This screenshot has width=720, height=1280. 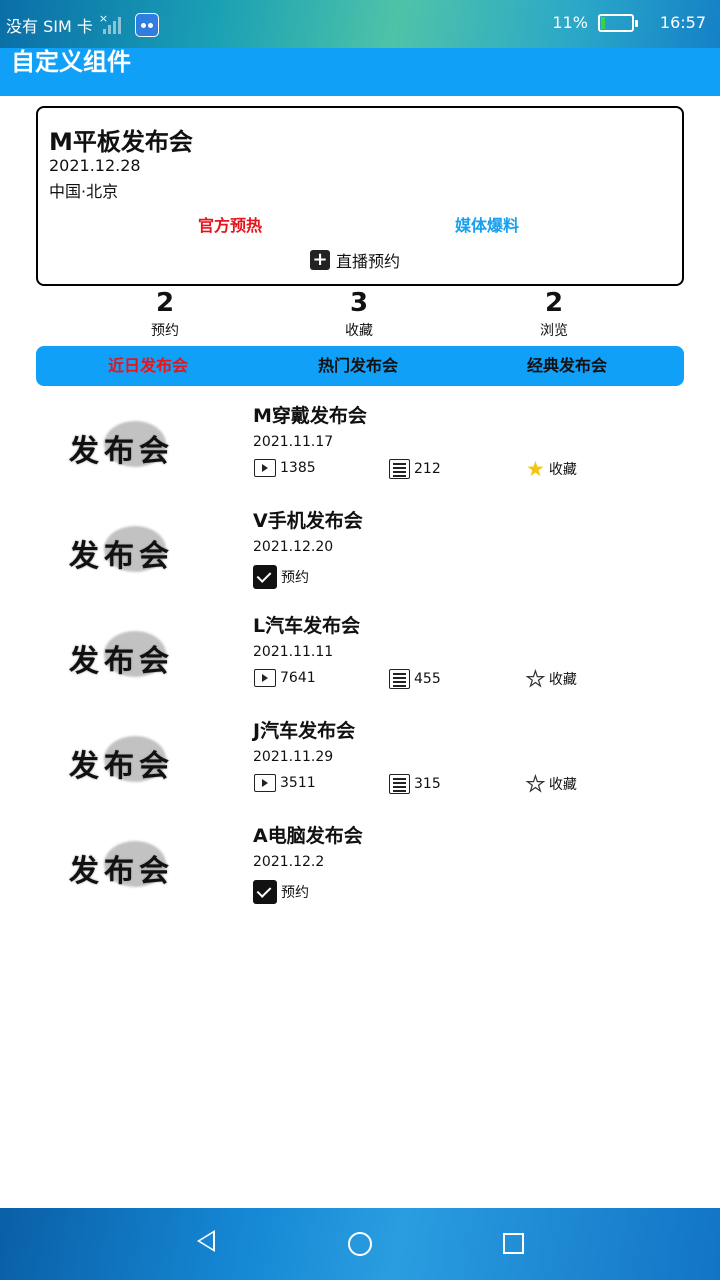 I want to click on status-right: 11% 16:57, so click(x=629, y=22).